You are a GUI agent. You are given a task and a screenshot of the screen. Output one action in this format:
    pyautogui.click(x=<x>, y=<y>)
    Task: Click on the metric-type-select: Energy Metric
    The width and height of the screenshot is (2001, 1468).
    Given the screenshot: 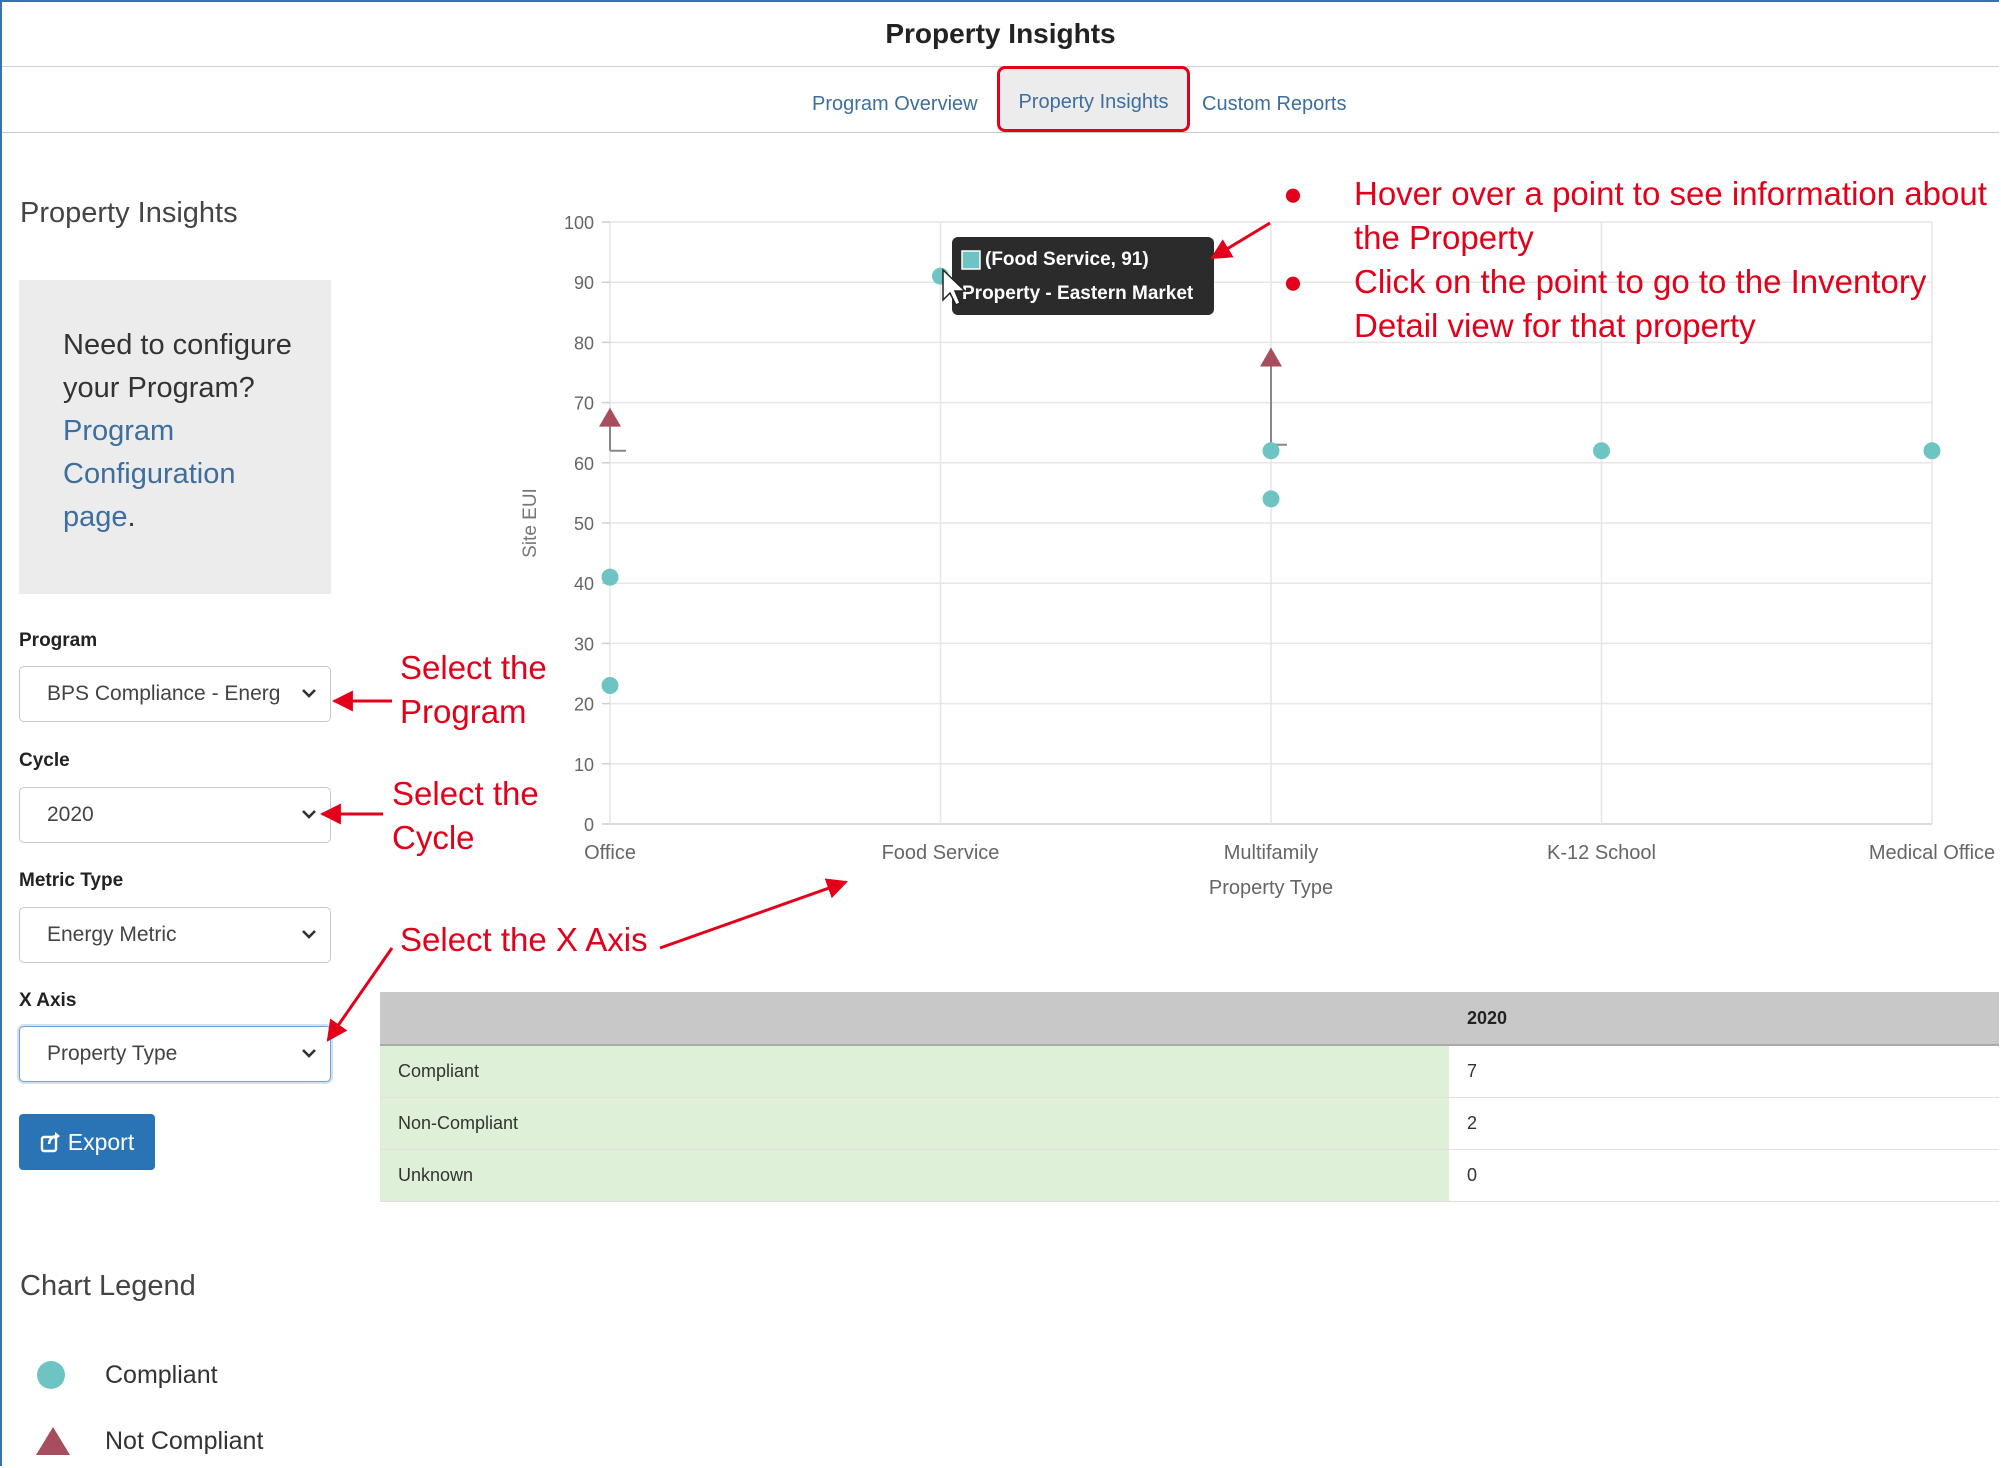 What is the action you would take?
    pyautogui.click(x=175, y=935)
    